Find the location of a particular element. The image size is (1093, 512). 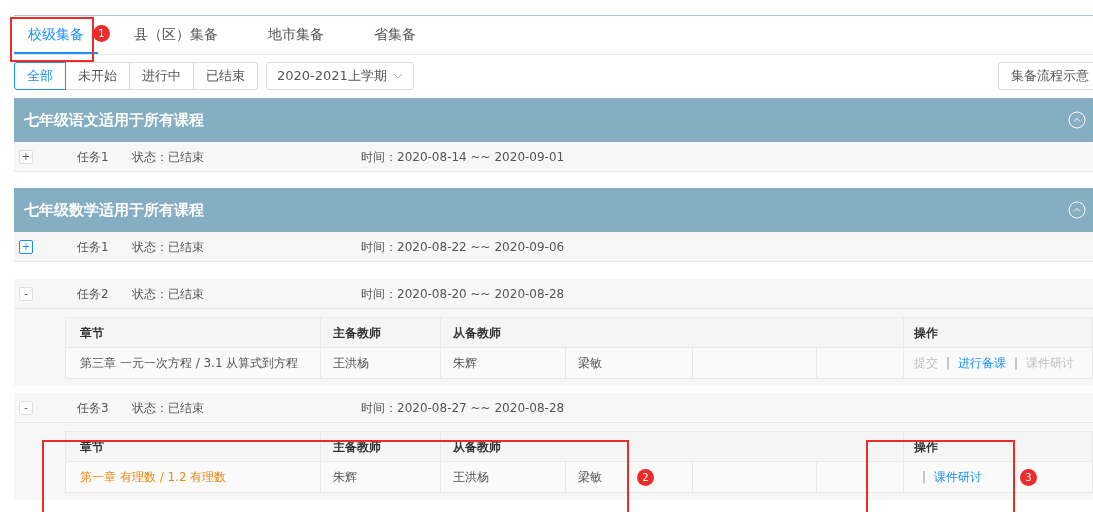

chapter-text: 第三章 一元一次方程 / 3.1 从算式到方程 is located at coordinates (189, 363).